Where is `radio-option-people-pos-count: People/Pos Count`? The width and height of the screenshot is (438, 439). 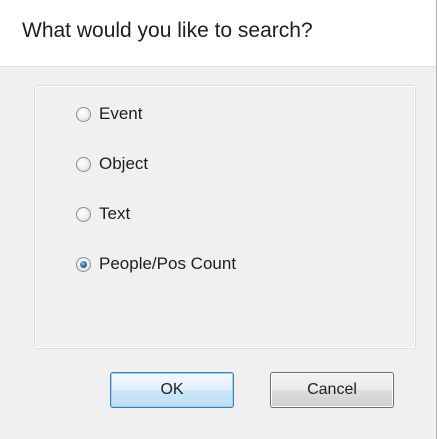 radio-option-people-pos-count: People/Pos Count is located at coordinates (156, 264).